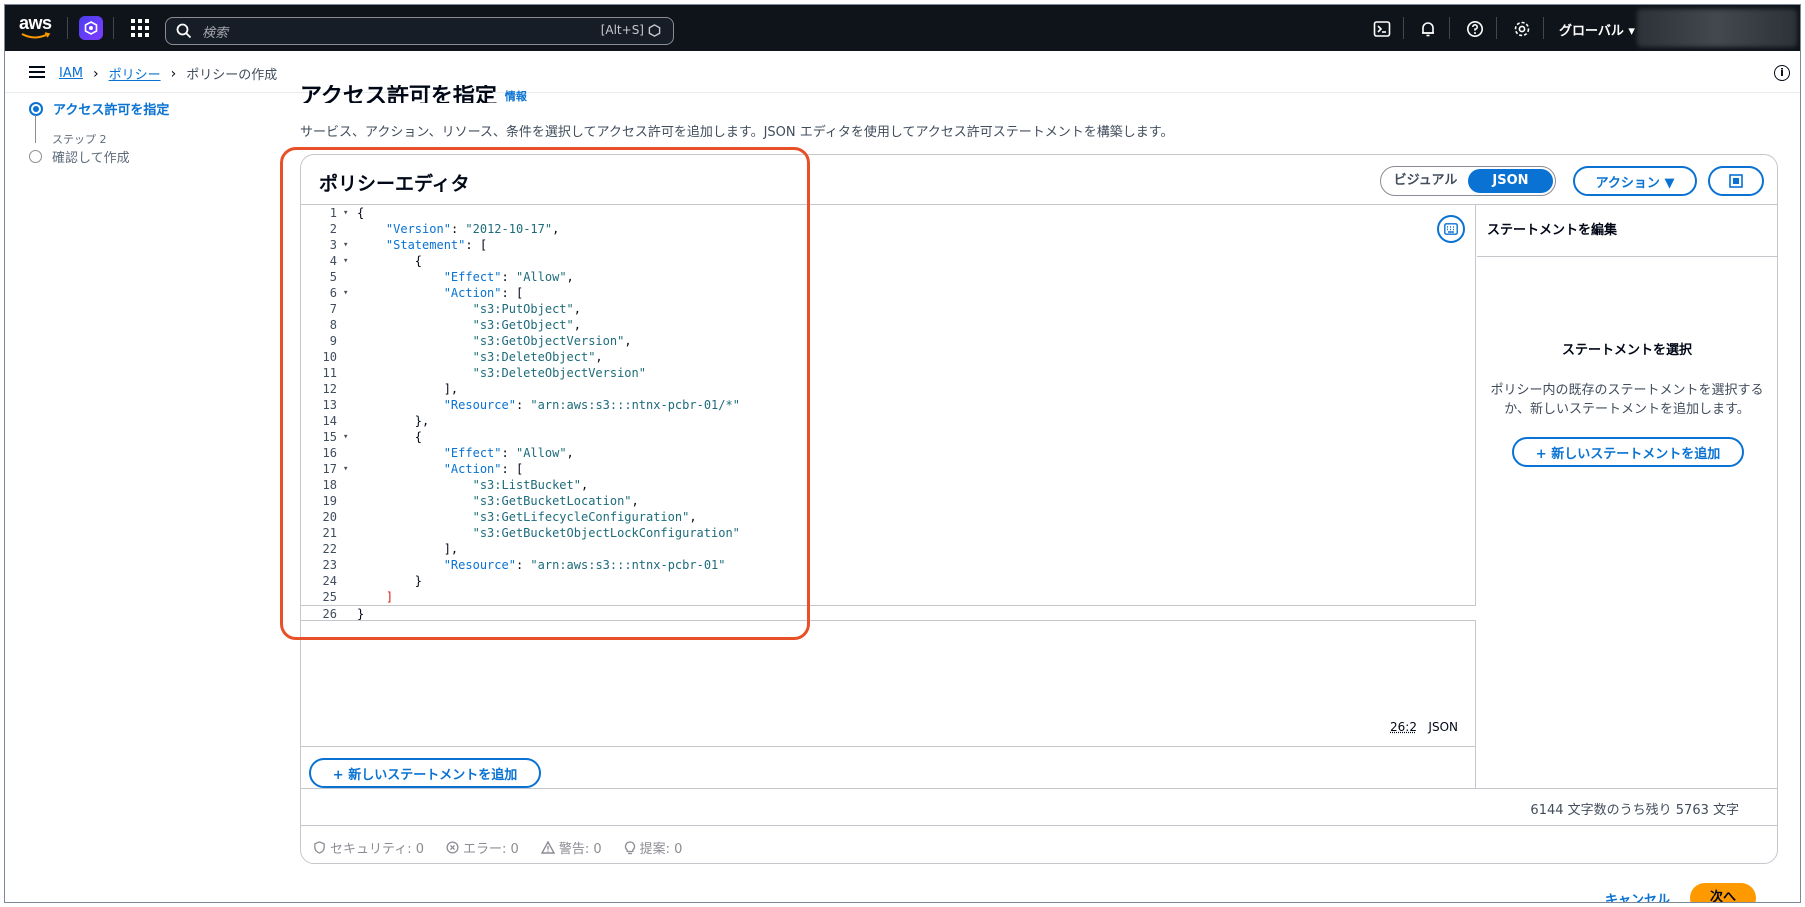 The height and width of the screenshot is (907, 1805). Describe the element at coordinates (333, 229) in the screenshot. I see `line-number: 2` at that location.